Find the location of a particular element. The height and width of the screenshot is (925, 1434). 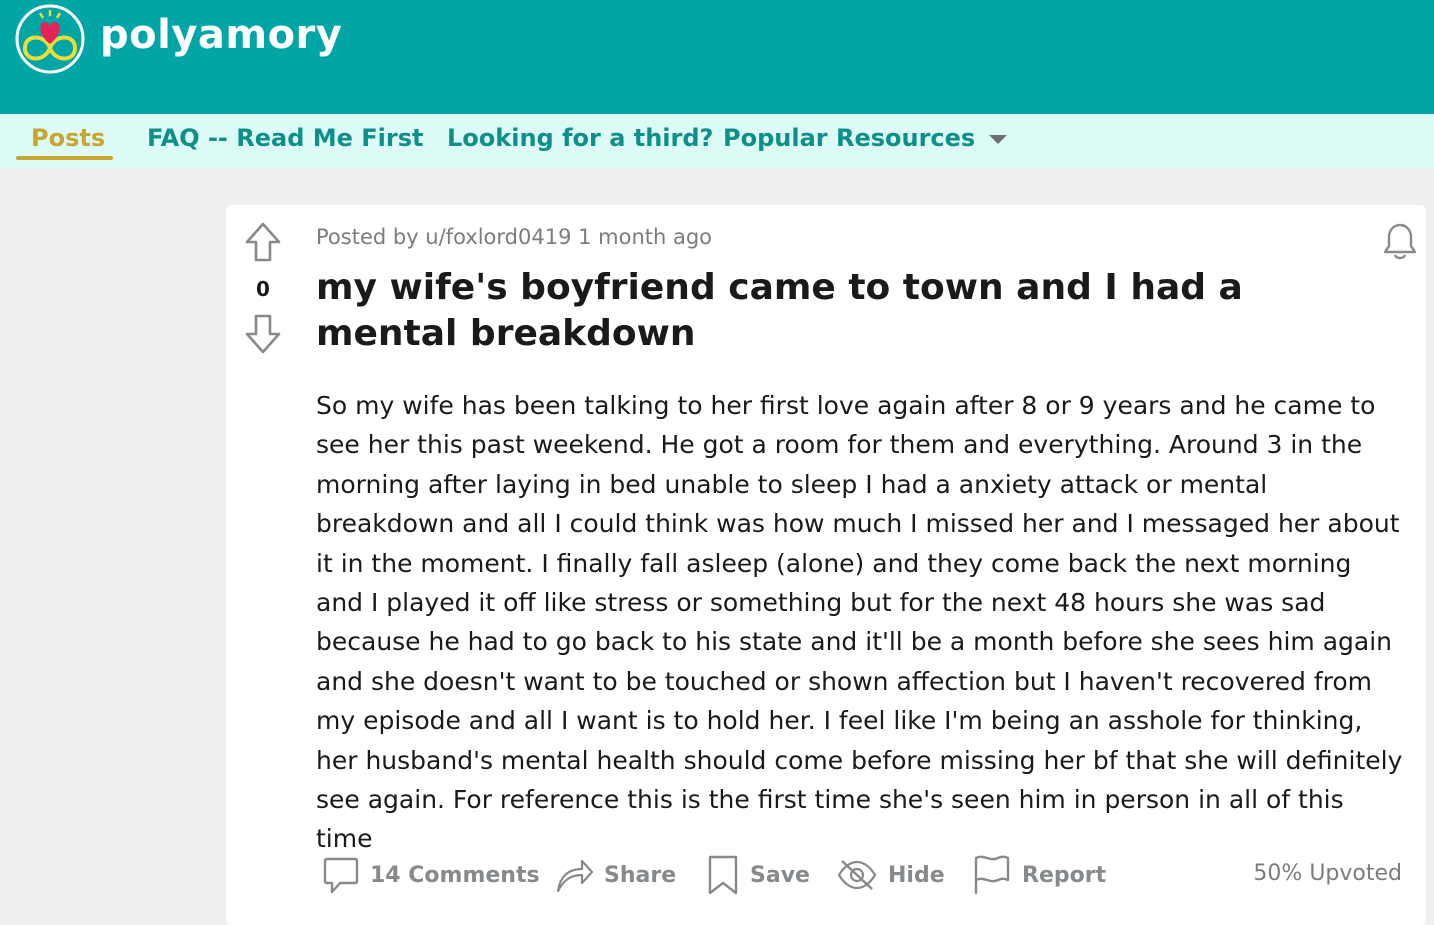

share-arrow-icon is located at coordinates (575, 876).